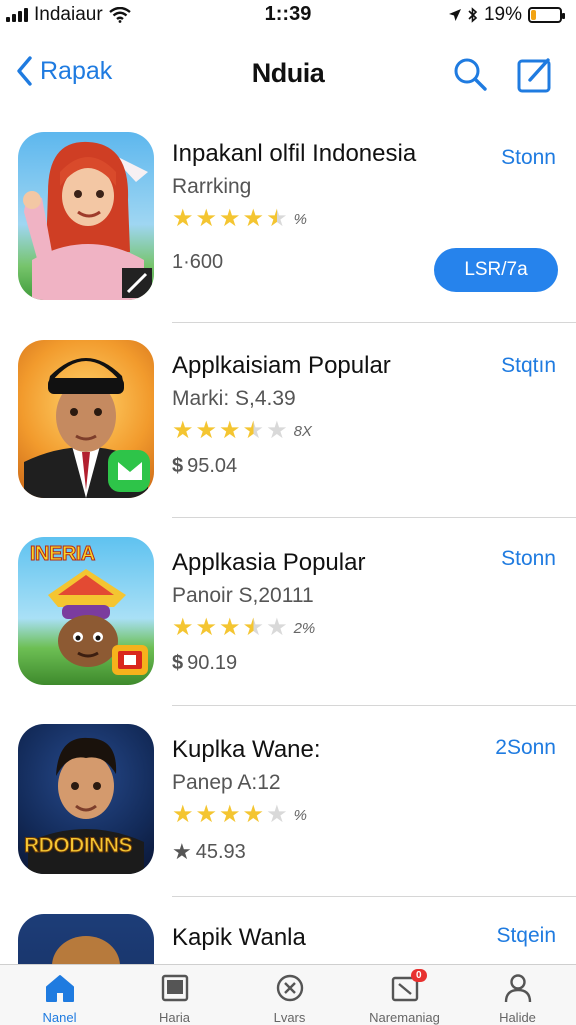  Describe the element at coordinates (454, 15) in the screenshot. I see `location-arrow-icon` at that location.